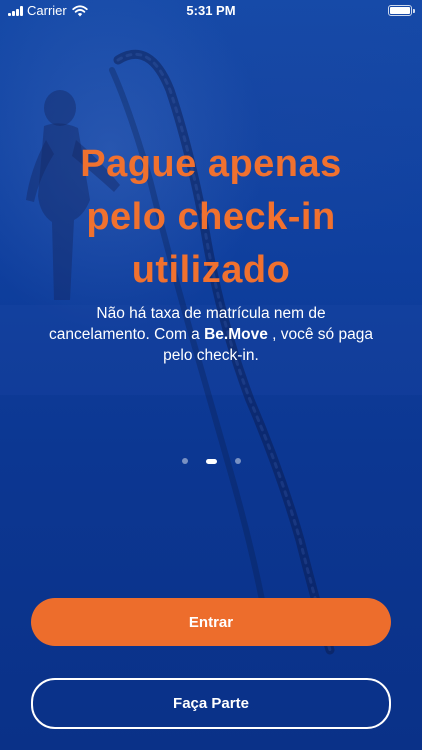  I want to click on status-time: 5:31 PM, so click(211, 10).